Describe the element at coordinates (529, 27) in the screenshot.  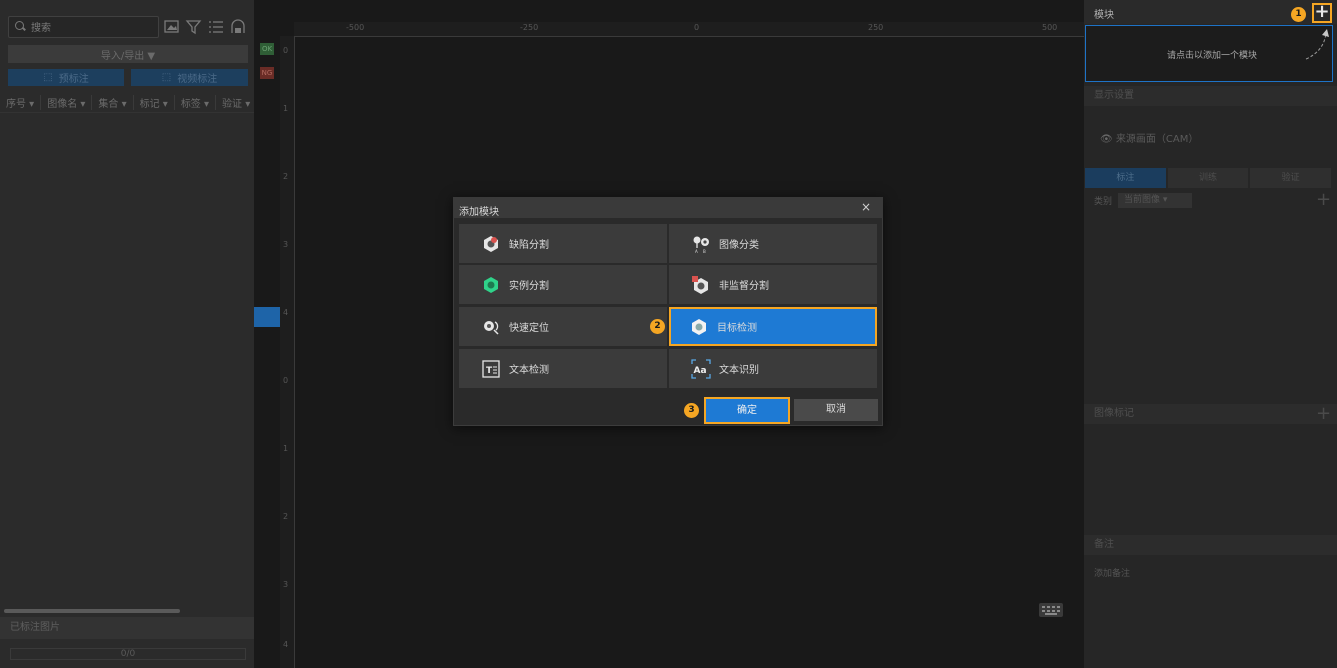
I see `ruler-label: -250` at that location.